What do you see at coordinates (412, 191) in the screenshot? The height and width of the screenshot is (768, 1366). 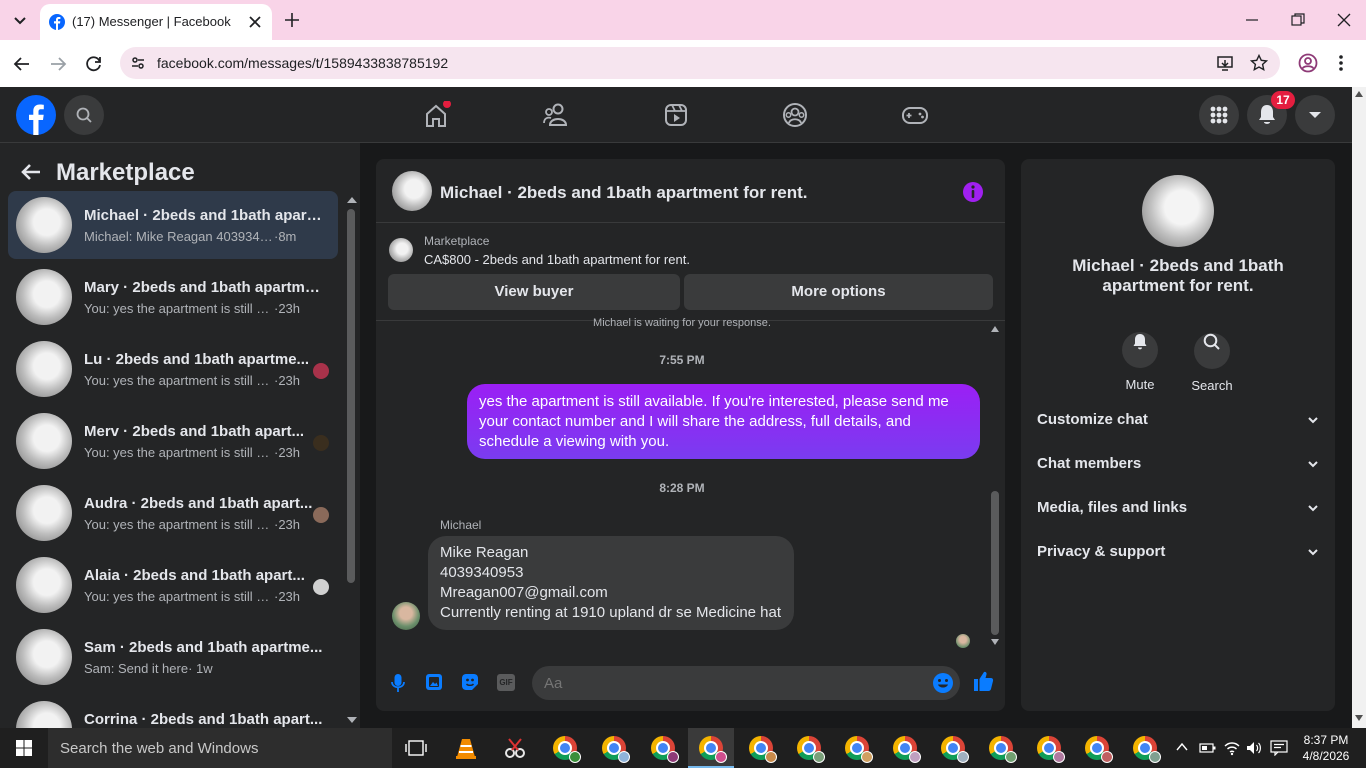 I see `chat-avatar` at bounding box center [412, 191].